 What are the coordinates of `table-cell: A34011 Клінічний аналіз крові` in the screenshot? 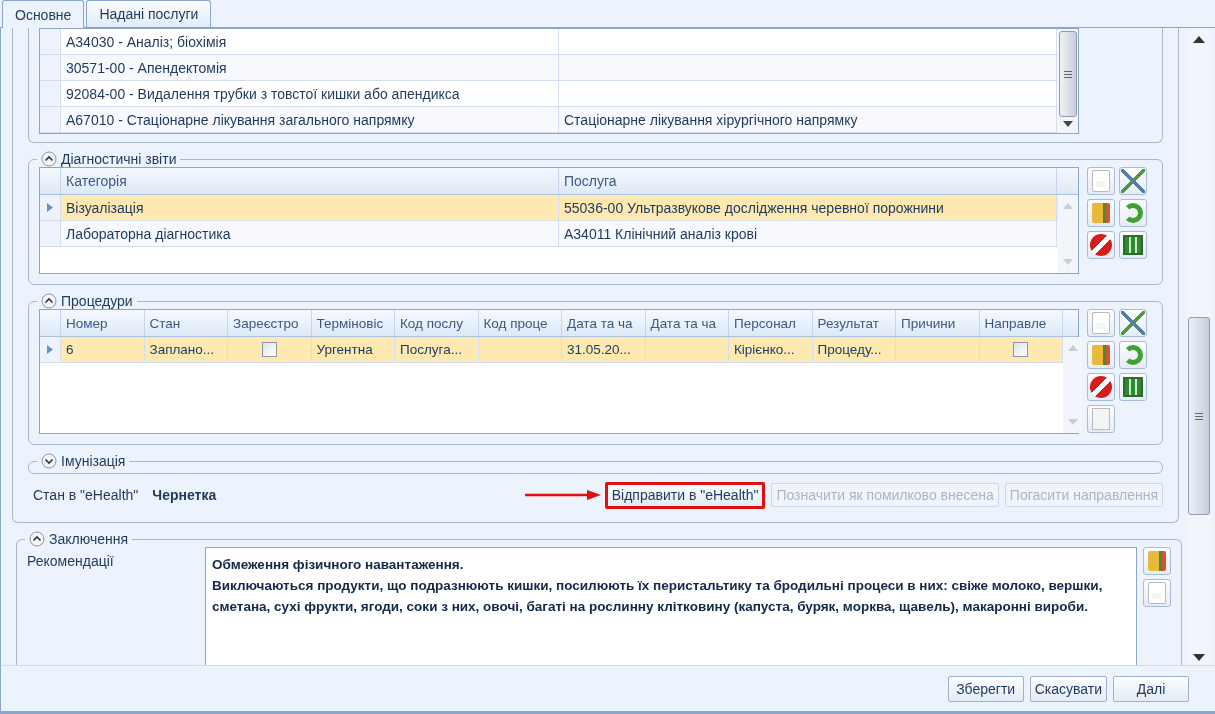 It's located at (808, 233).